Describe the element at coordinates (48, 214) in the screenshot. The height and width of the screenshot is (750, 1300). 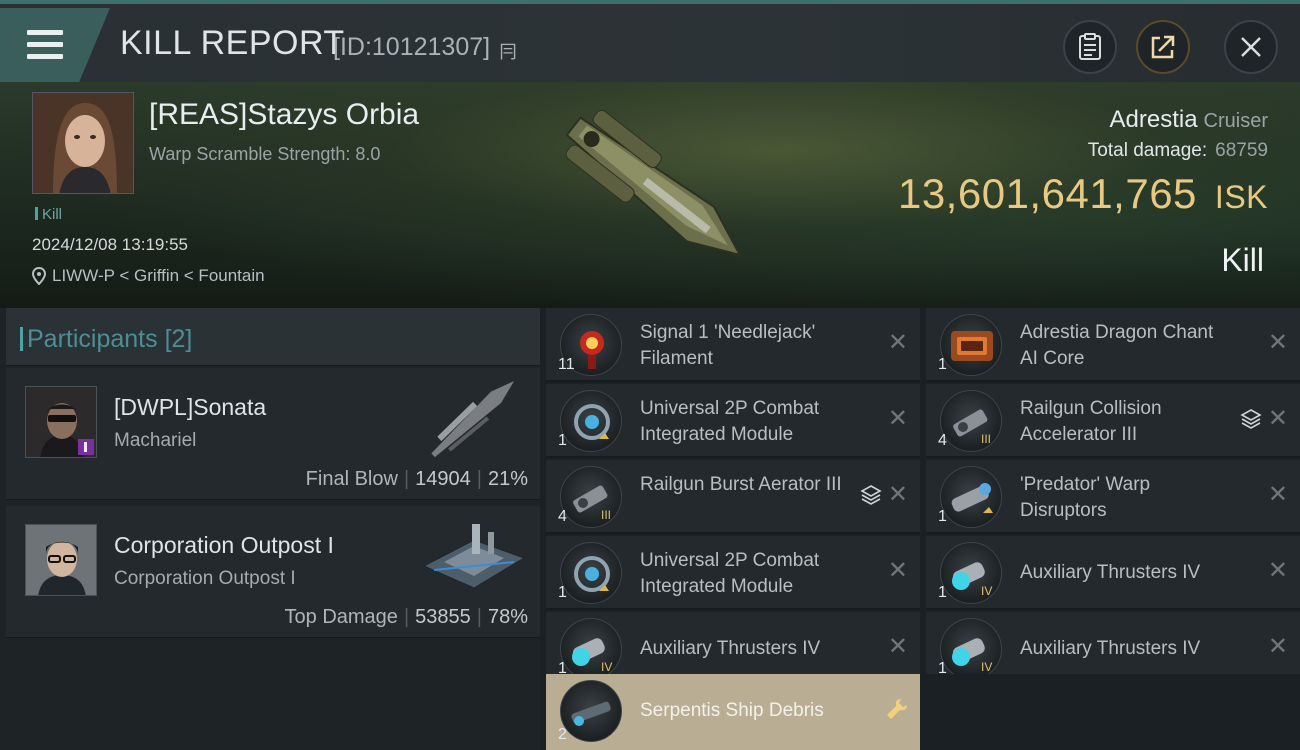
I see `kill-tag: Kill` at that location.